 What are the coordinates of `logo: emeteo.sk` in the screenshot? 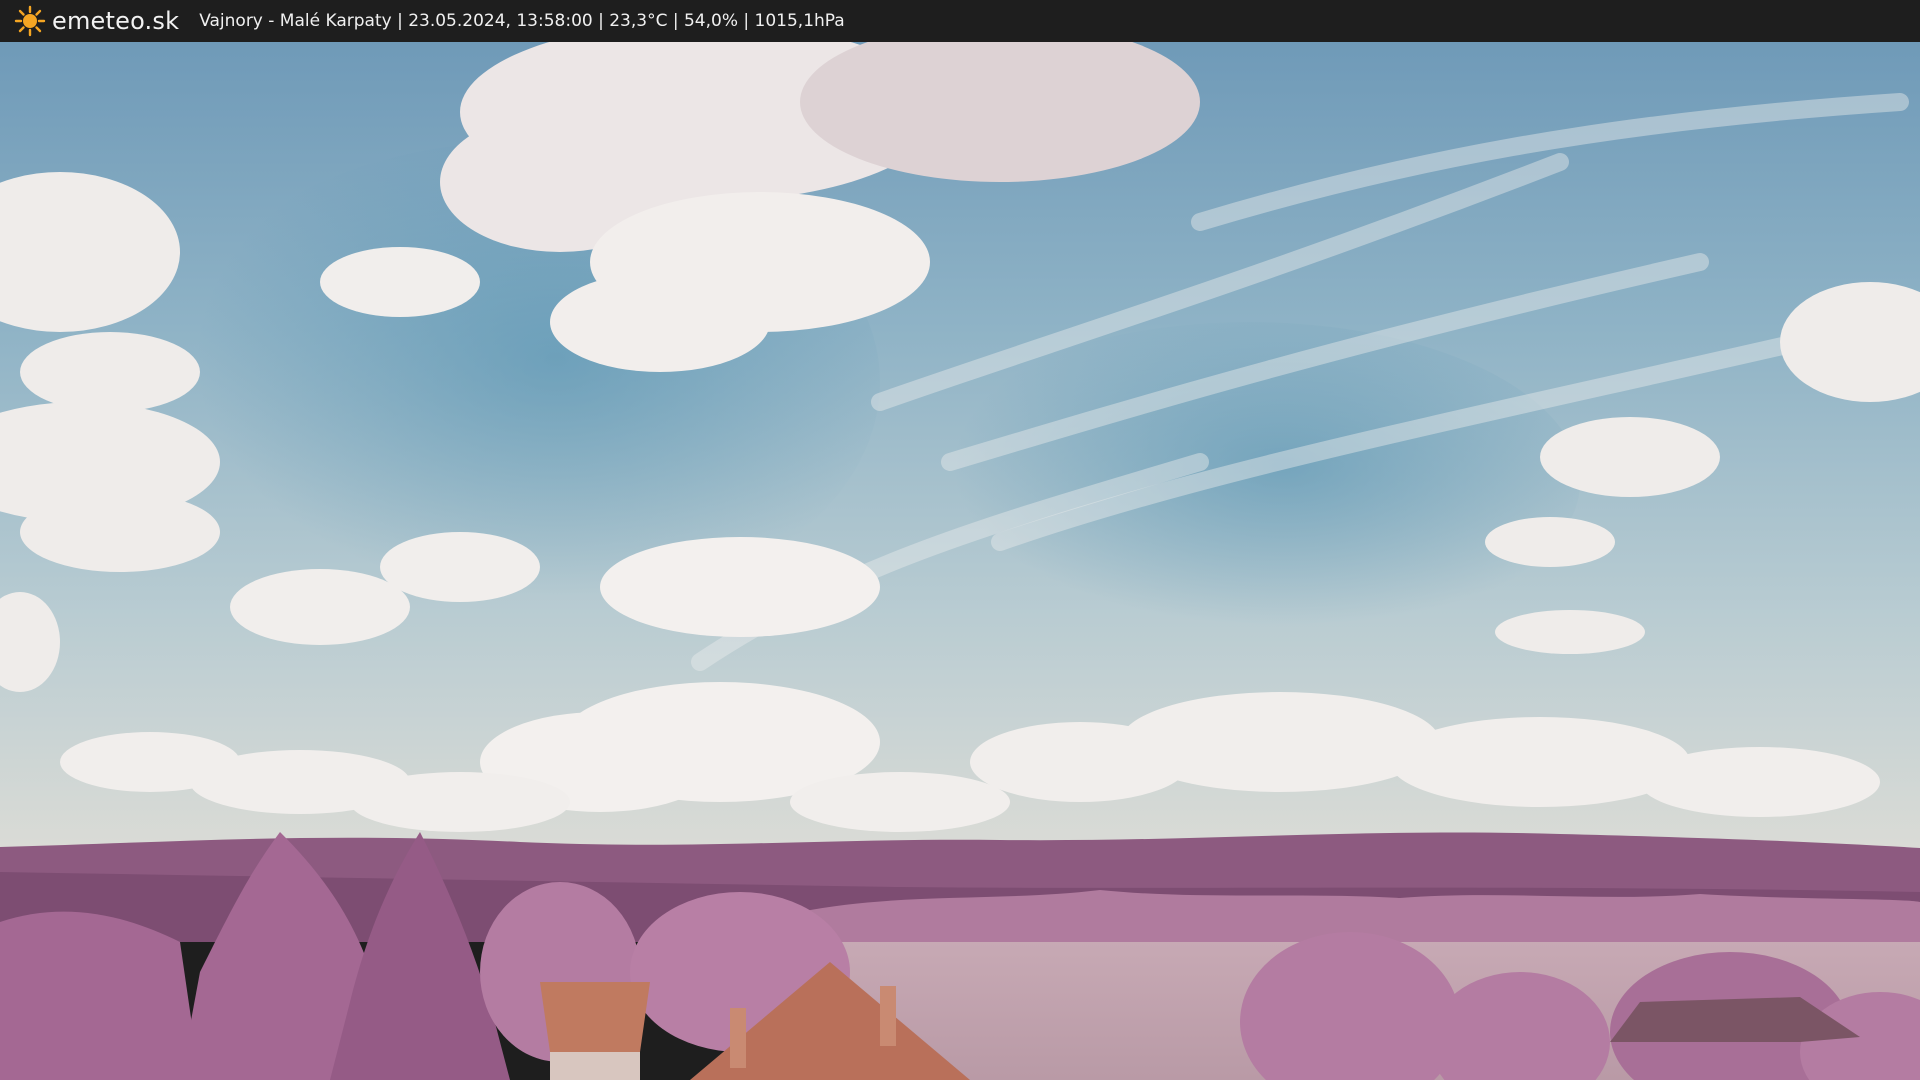 It's located at (96, 21).